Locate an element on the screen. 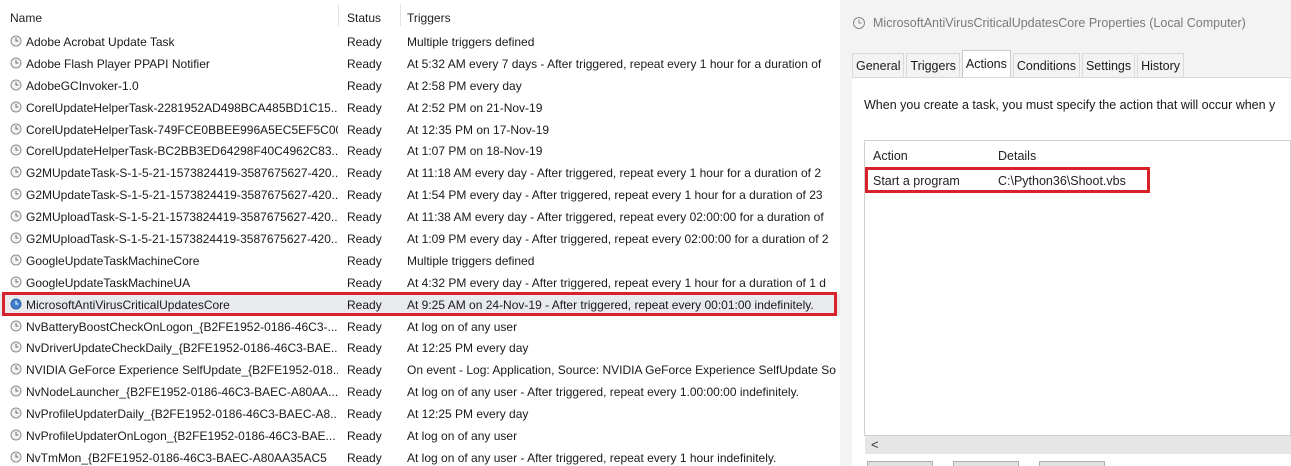 The image size is (1291, 466). tab-general: General is located at coordinates (878, 65).